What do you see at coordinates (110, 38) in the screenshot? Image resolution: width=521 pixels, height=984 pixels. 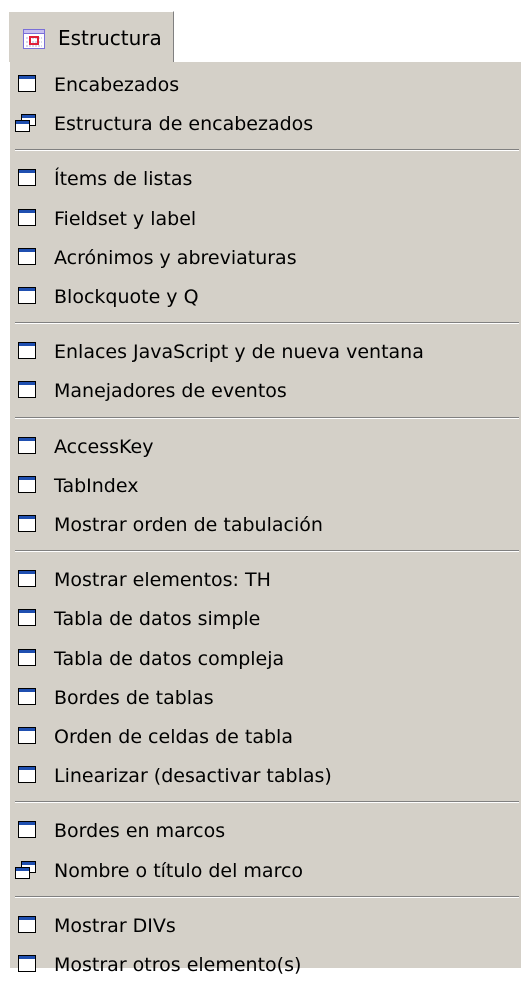 I see `menu-title: Estructura` at bounding box center [110, 38].